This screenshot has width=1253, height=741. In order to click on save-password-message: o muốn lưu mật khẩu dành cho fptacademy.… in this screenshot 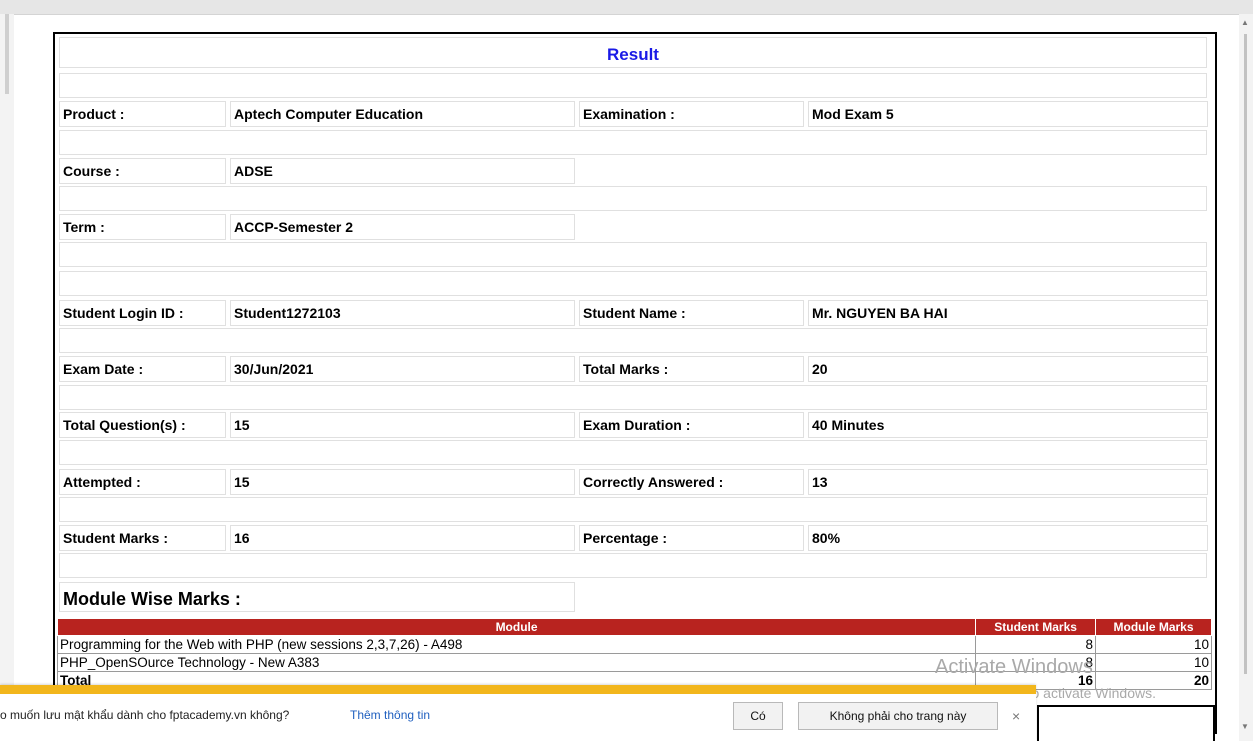, I will do `click(145, 715)`.